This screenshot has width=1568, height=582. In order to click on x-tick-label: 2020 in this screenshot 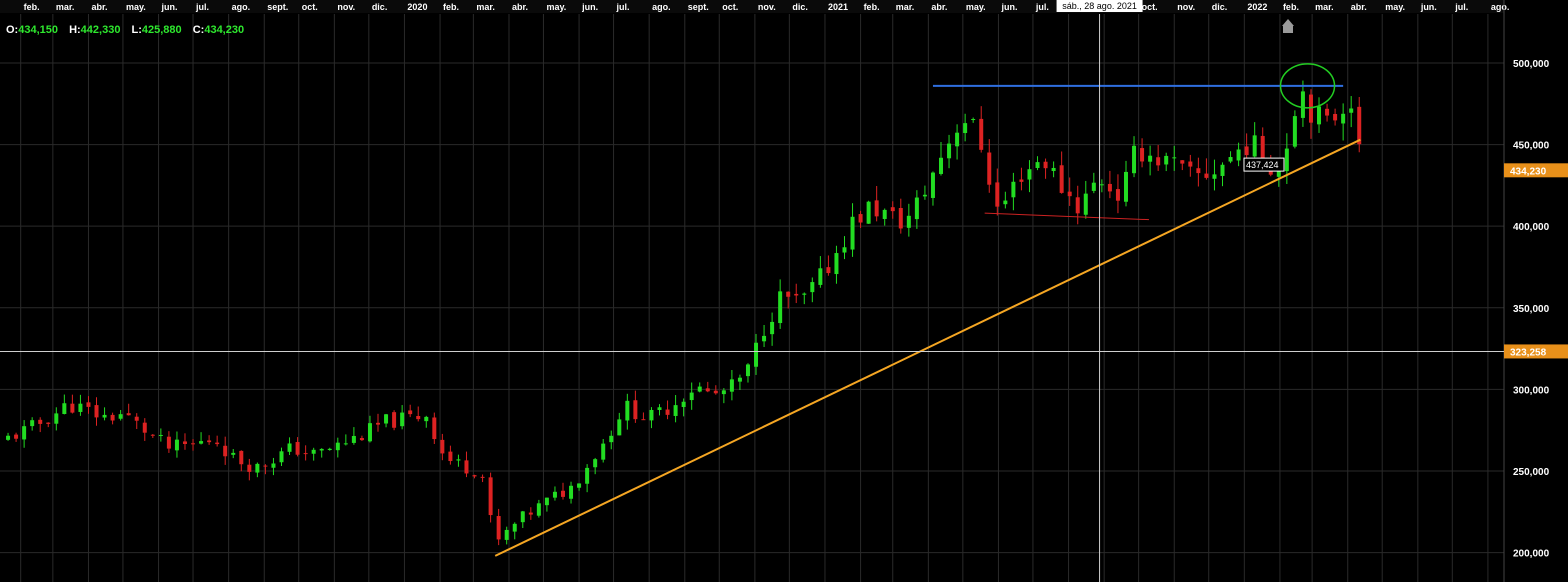, I will do `click(417, 7)`.